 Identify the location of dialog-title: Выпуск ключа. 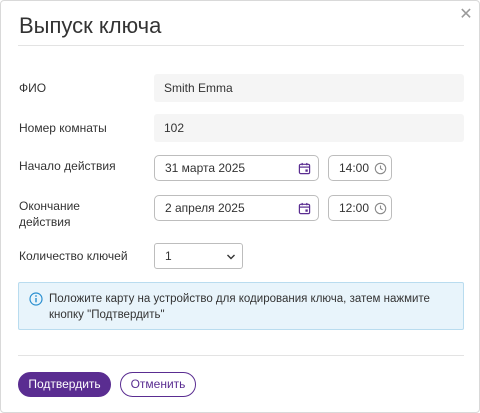
(90, 25).